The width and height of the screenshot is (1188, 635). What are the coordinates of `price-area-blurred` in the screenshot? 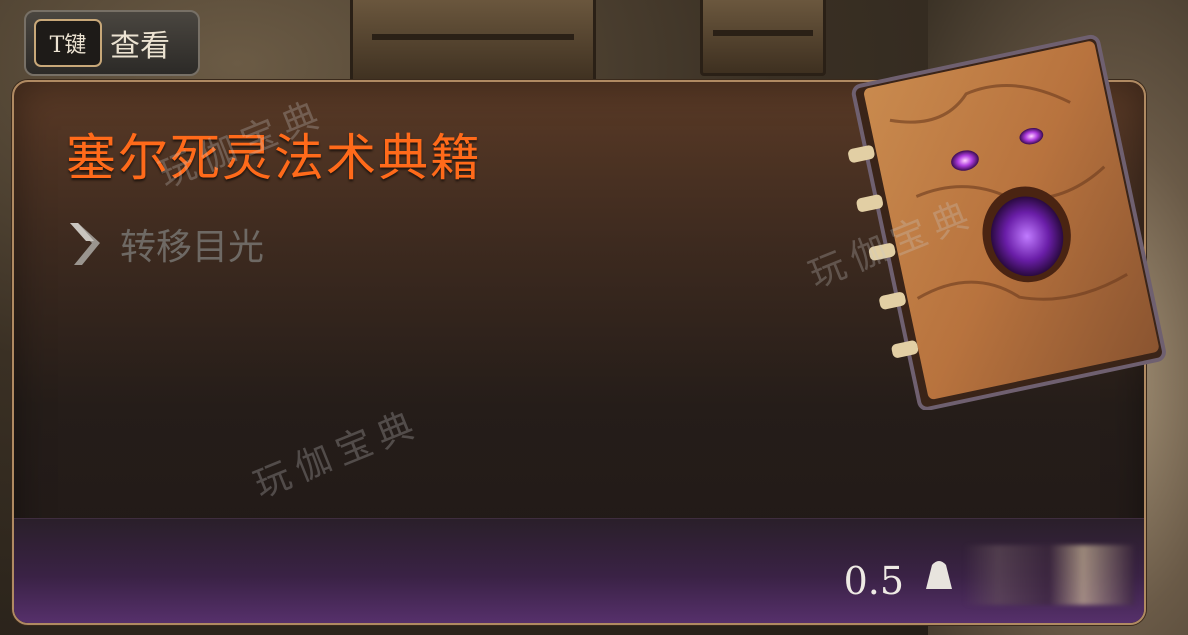 It's located at (1049, 575).